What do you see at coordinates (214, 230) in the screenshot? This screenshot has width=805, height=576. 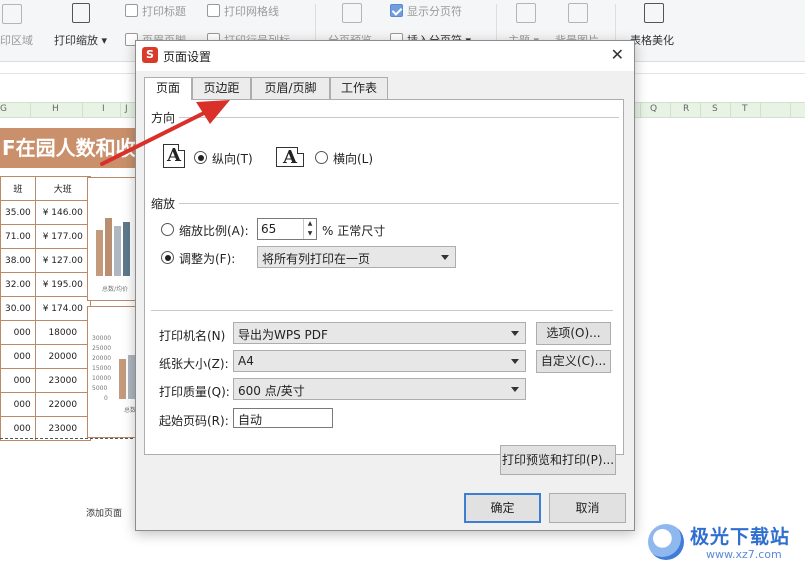 I see `scale-percent-label: 缩放比例(A):` at bounding box center [214, 230].